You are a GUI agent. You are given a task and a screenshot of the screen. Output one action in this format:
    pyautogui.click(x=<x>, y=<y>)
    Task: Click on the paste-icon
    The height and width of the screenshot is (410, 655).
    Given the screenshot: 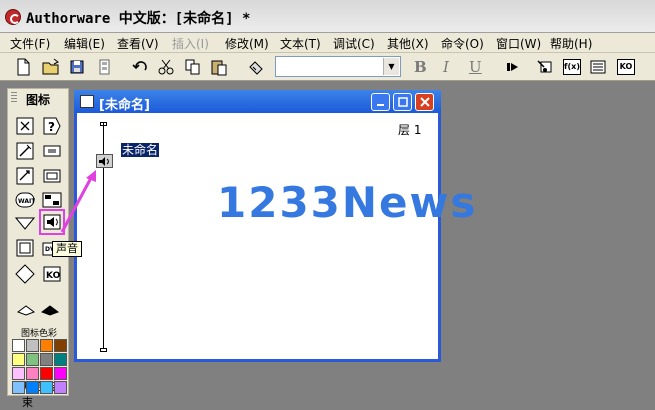 What is the action you would take?
    pyautogui.click(x=219, y=67)
    